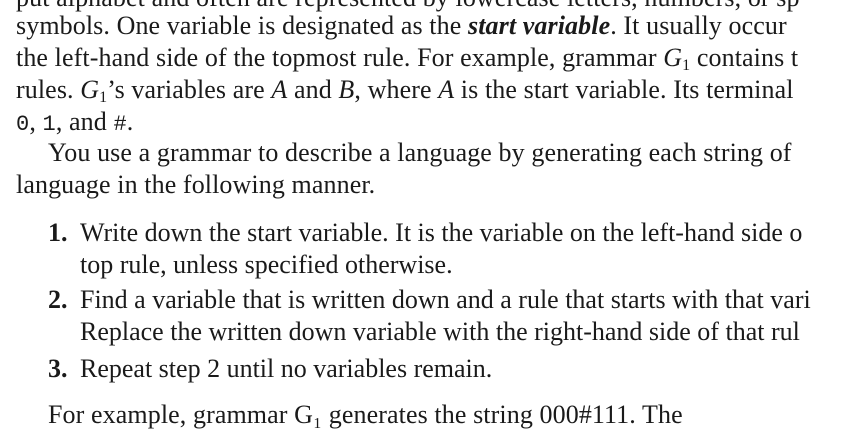  I want to click on text-run: ,, so click(36, 121).